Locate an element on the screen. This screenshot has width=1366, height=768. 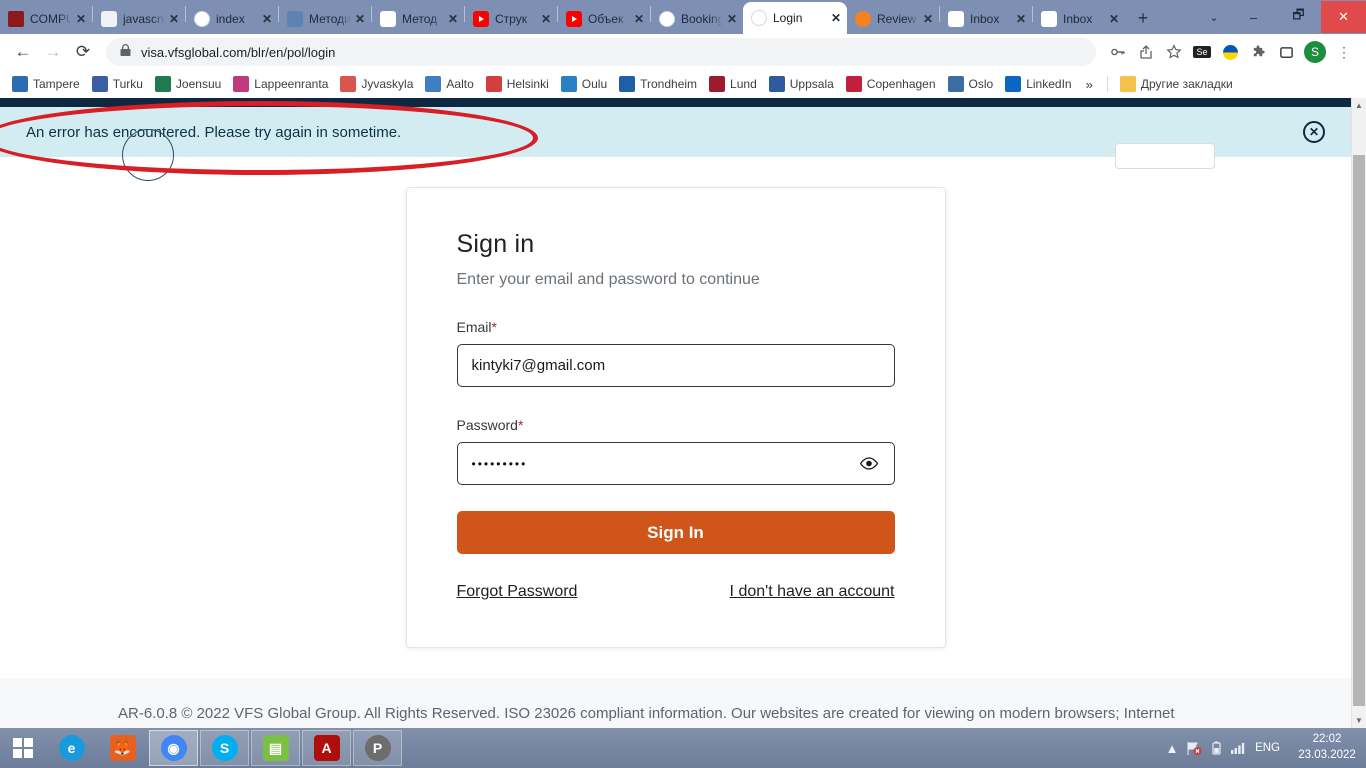
browser-tab: Booking ✕ is located at coordinates (697, 19).